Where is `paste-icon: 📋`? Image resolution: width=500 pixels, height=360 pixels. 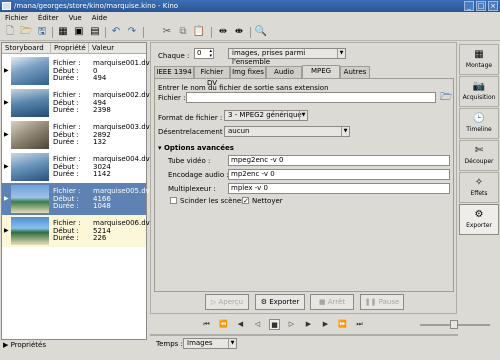
paste-icon: 📋 is located at coordinates (199, 32).